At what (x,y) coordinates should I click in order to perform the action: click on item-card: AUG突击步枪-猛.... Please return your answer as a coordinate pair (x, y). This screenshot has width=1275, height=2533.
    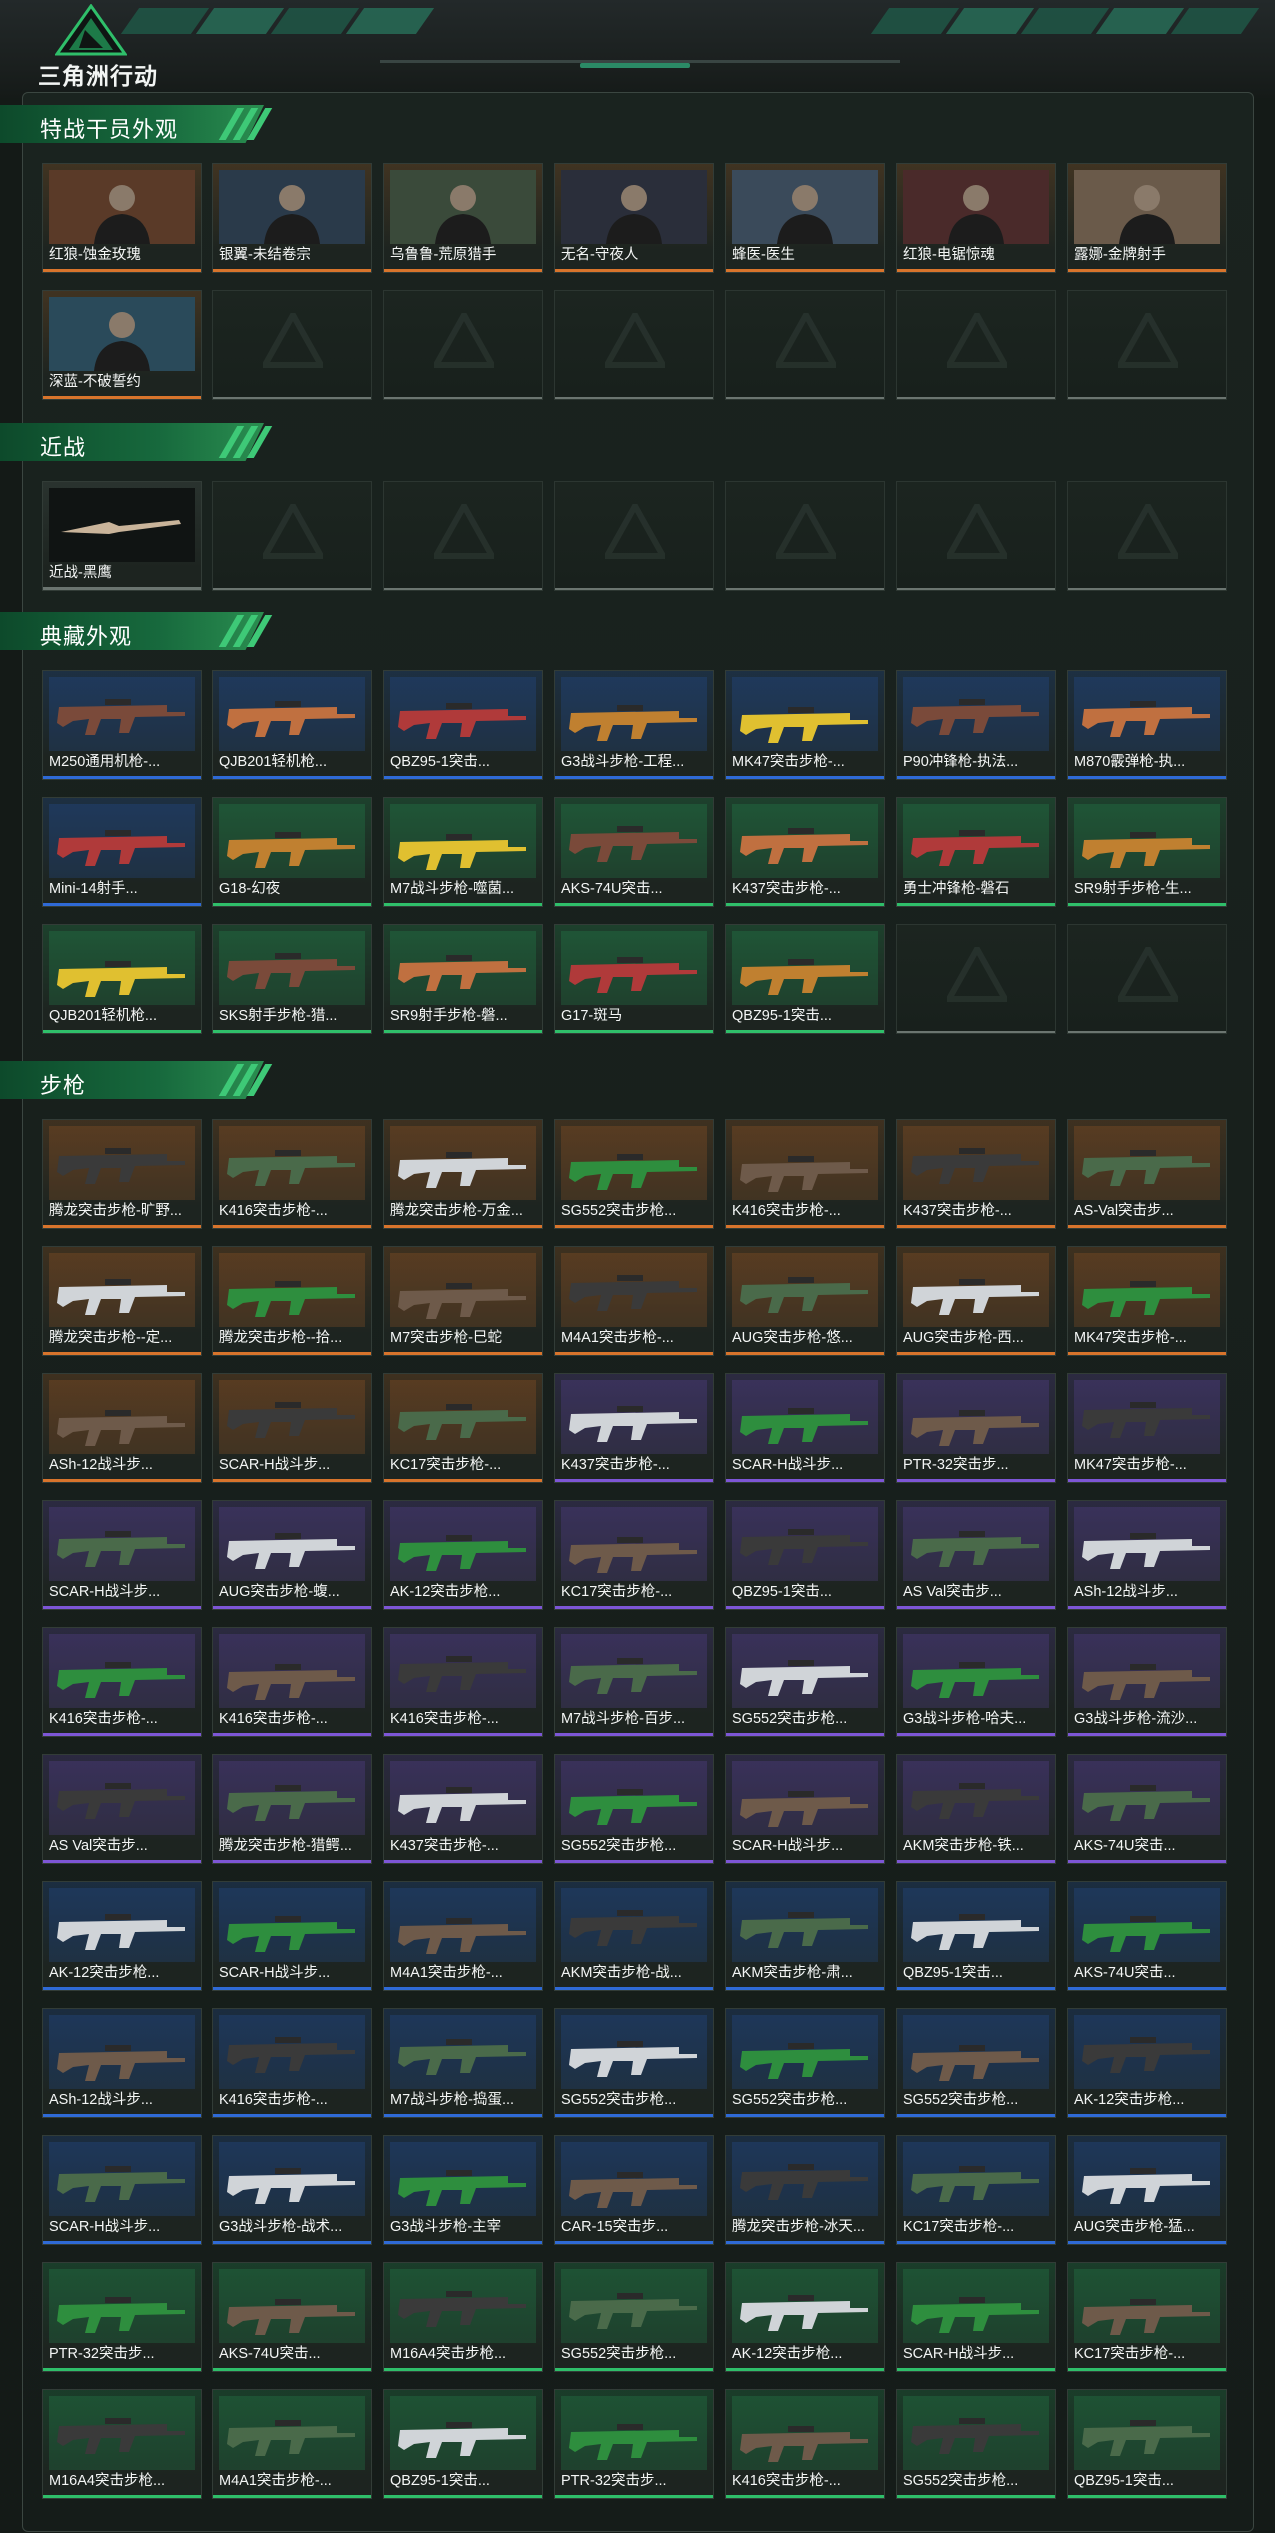
    Looking at the image, I should click on (1147, 2190).